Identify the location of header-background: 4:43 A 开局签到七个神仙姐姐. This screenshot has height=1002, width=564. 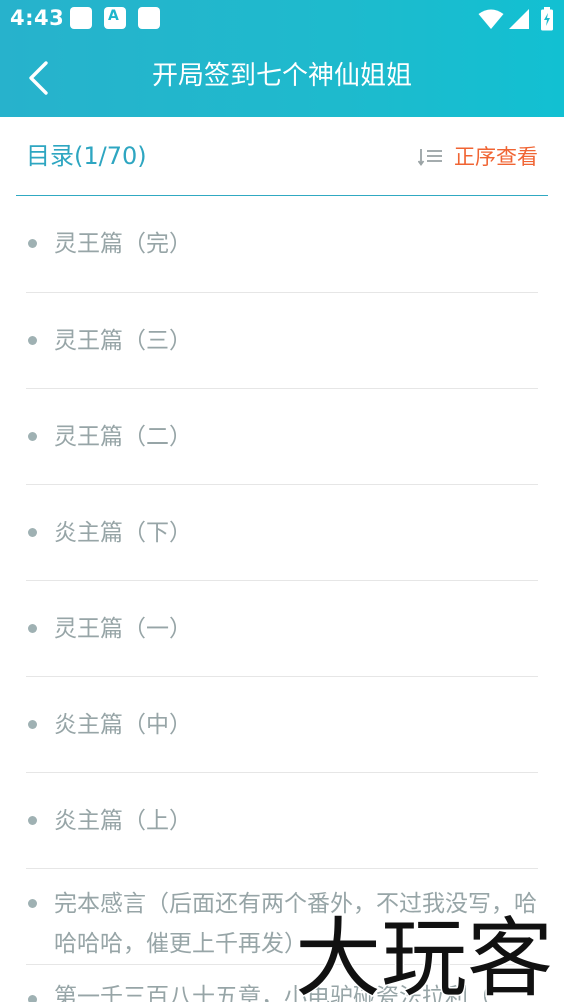
(282, 58).